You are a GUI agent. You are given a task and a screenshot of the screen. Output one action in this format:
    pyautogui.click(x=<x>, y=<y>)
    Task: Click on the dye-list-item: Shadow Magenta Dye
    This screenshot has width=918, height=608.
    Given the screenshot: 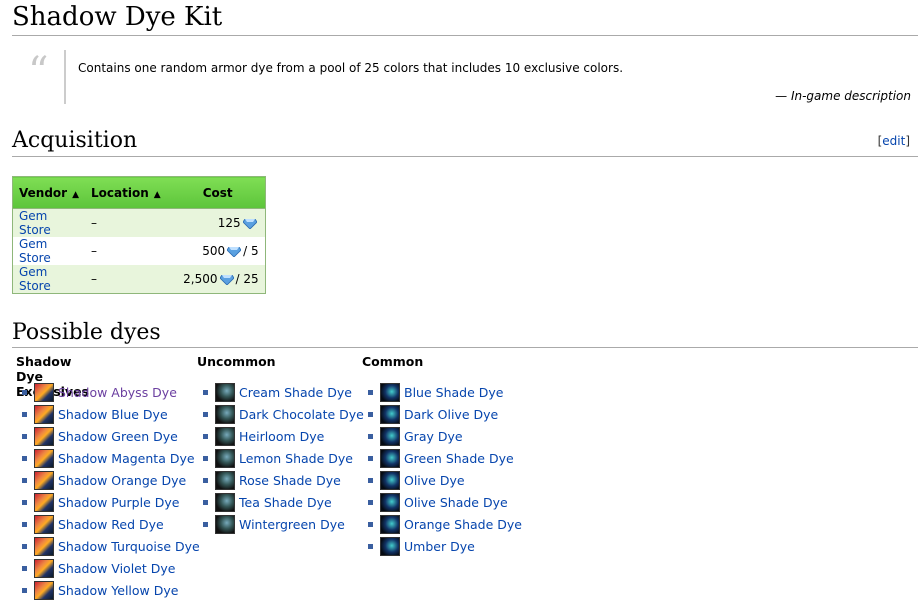 What is the action you would take?
    pyautogui.click(x=111, y=458)
    